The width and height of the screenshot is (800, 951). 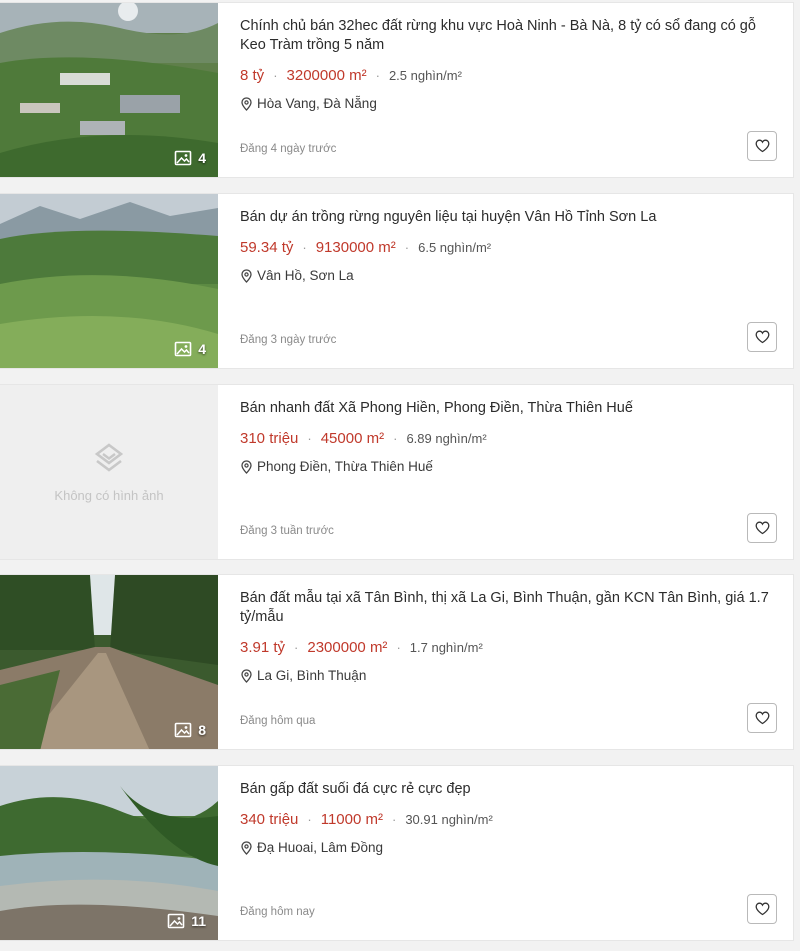 I want to click on listing-location: Phong Điền, Thừa Thiên Huế, so click(x=506, y=466).